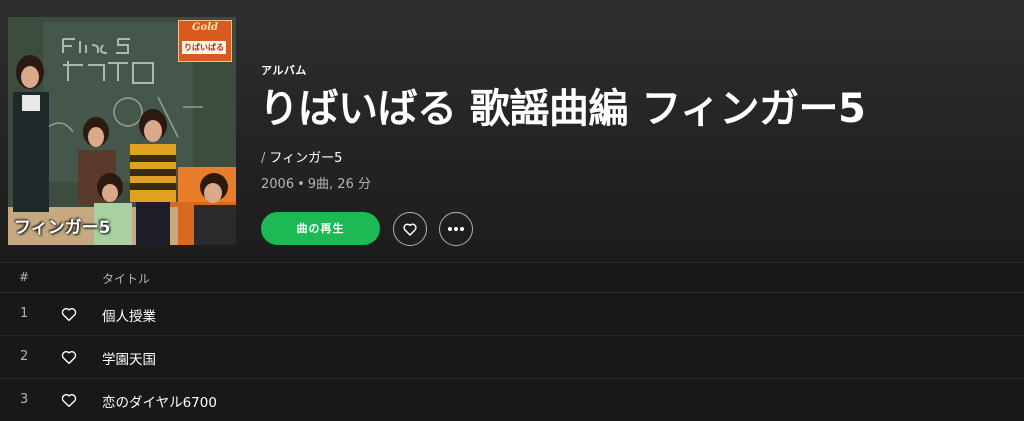 Image resolution: width=1024 pixels, height=421 pixels. Describe the element at coordinates (24, 356) in the screenshot. I see `track-number: 2` at that location.